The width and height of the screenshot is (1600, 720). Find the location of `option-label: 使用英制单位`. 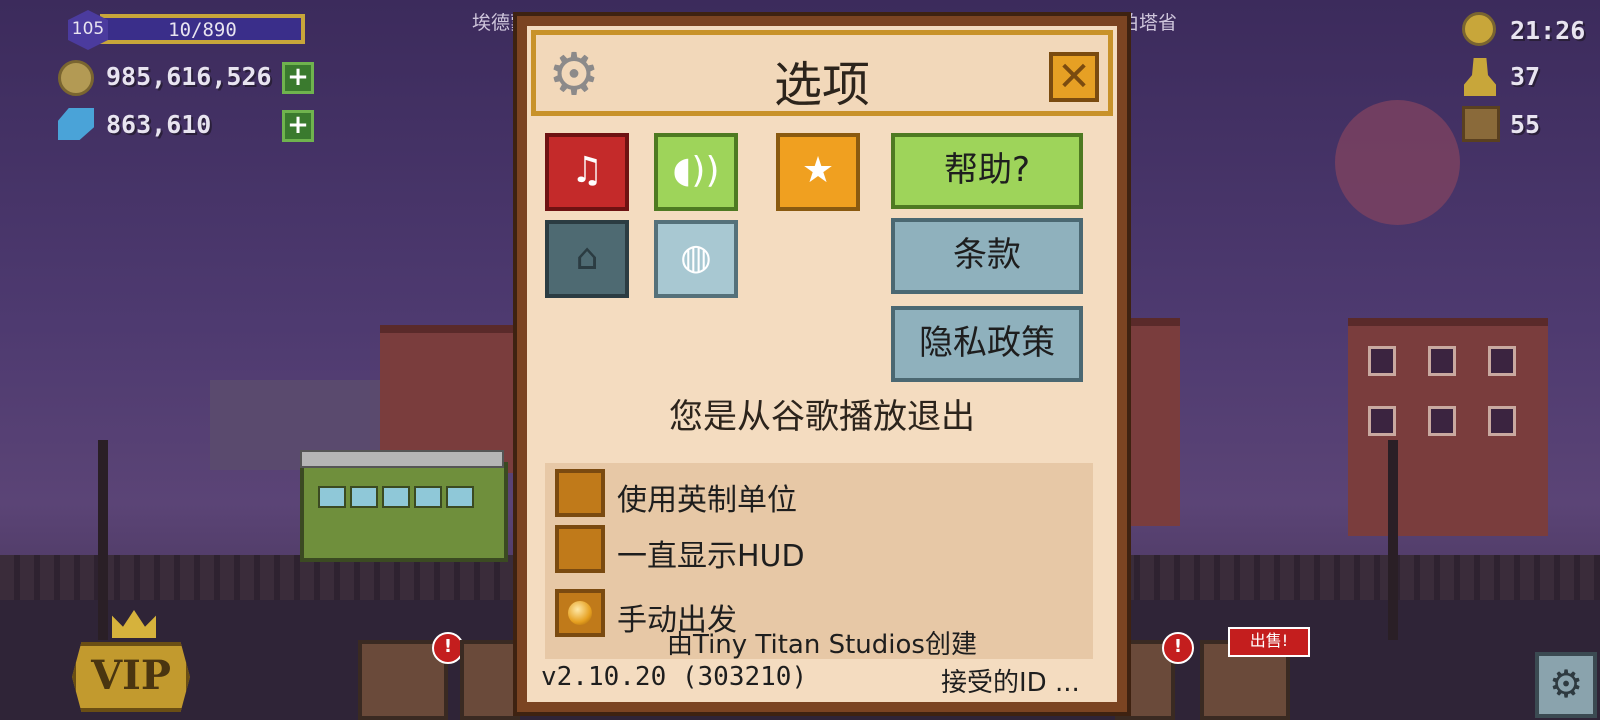

option-label: 使用英制单位 is located at coordinates (707, 500).